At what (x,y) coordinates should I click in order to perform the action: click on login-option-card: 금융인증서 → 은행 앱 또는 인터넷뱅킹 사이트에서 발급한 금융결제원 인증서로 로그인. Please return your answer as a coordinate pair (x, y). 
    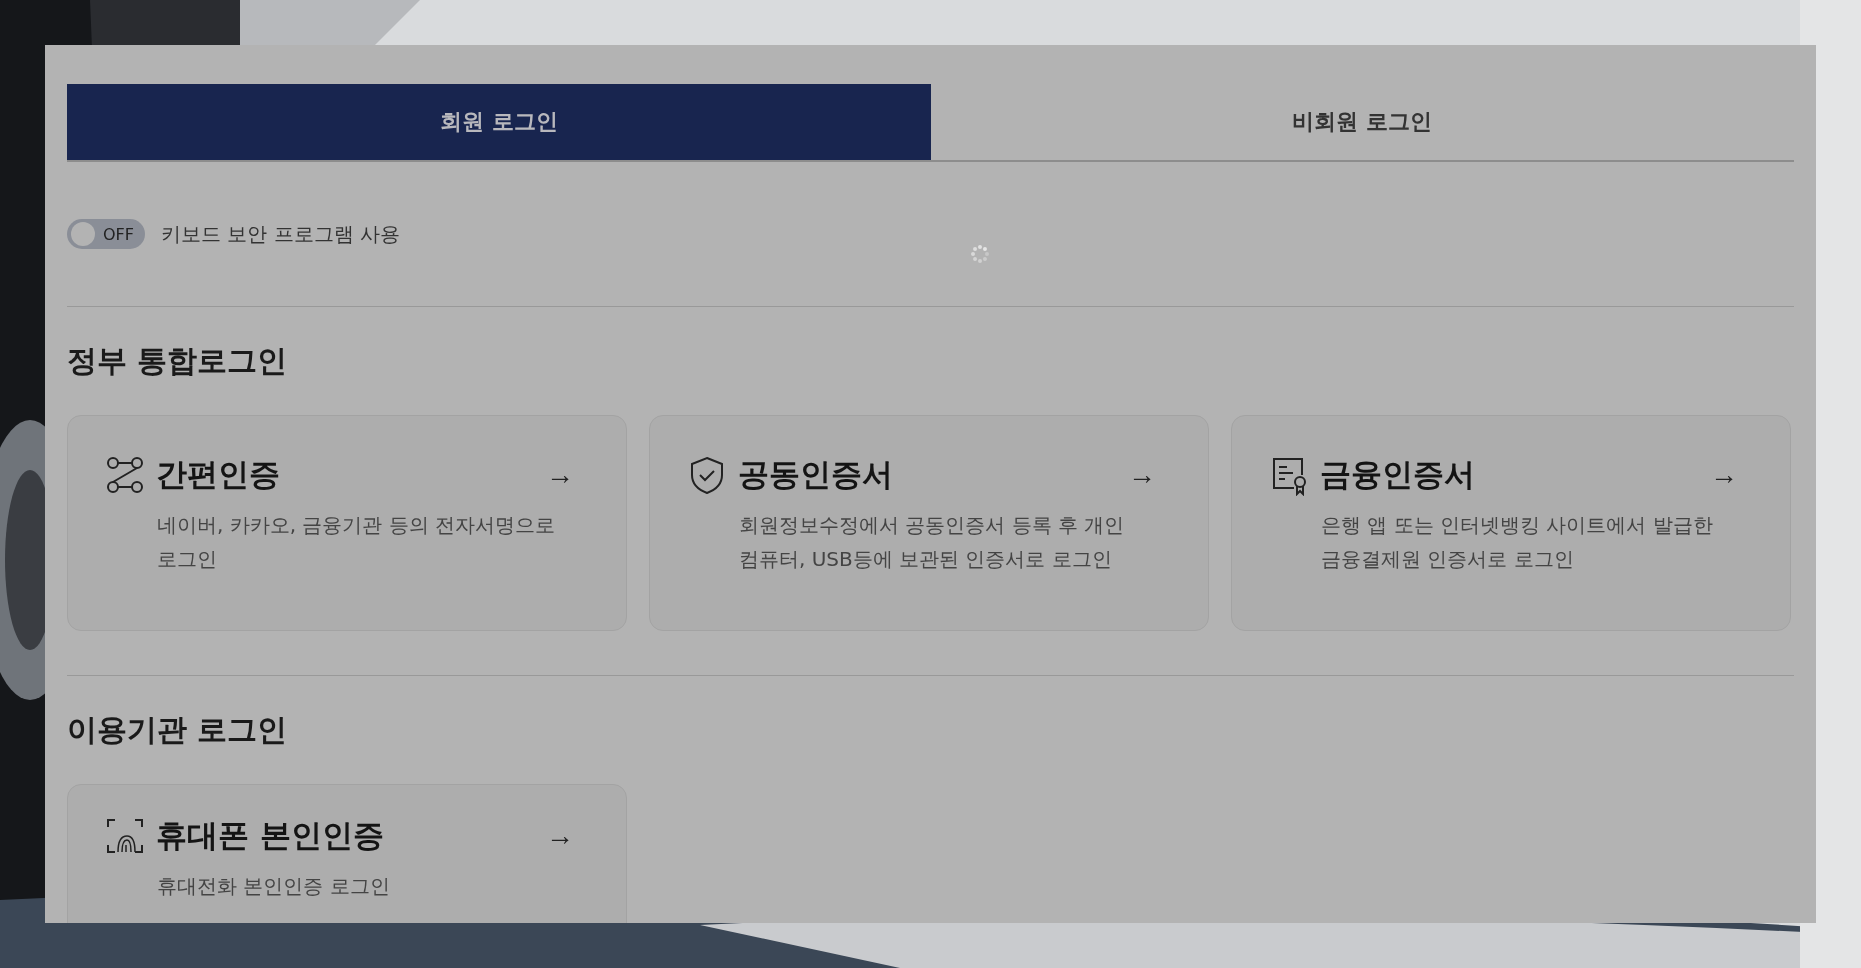
    Looking at the image, I should click on (1511, 523).